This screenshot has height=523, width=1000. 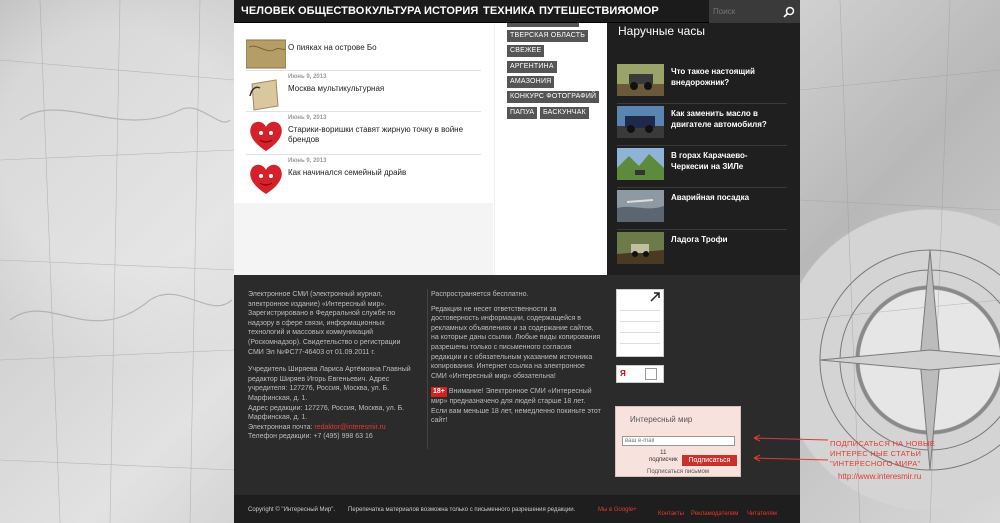 What do you see at coordinates (439, 392) in the screenshot?
I see `age-badge: 18+` at bounding box center [439, 392].